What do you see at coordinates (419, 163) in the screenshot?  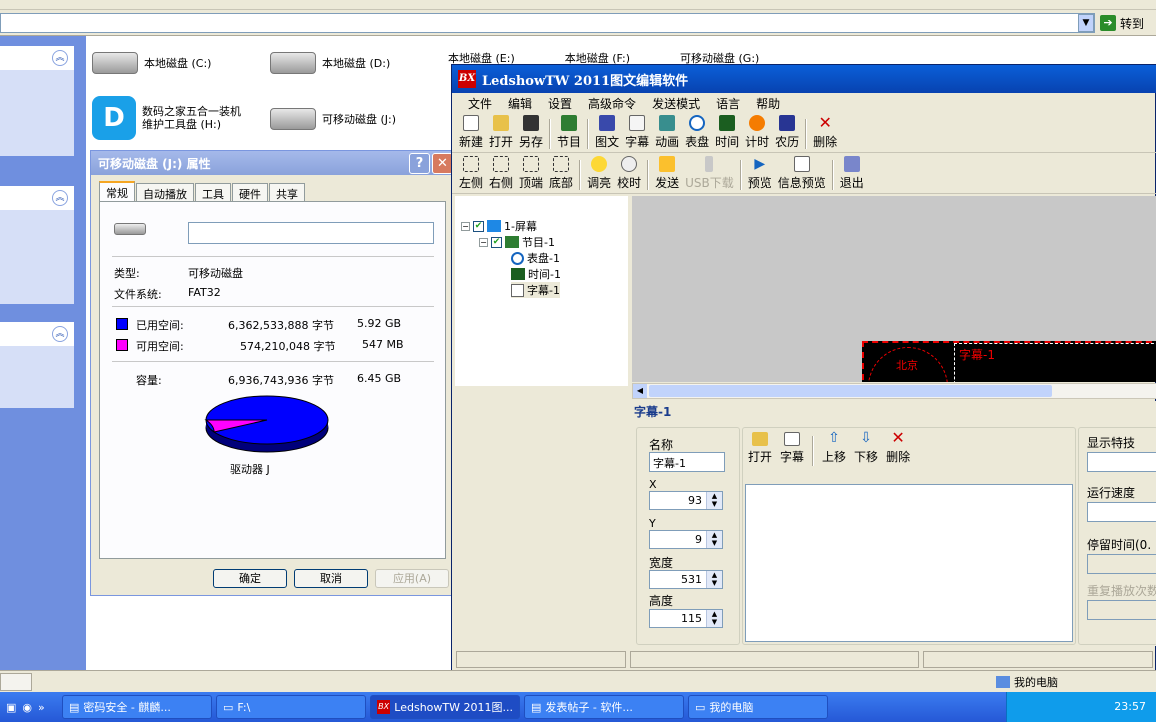 I see `help-button: ?` at bounding box center [419, 163].